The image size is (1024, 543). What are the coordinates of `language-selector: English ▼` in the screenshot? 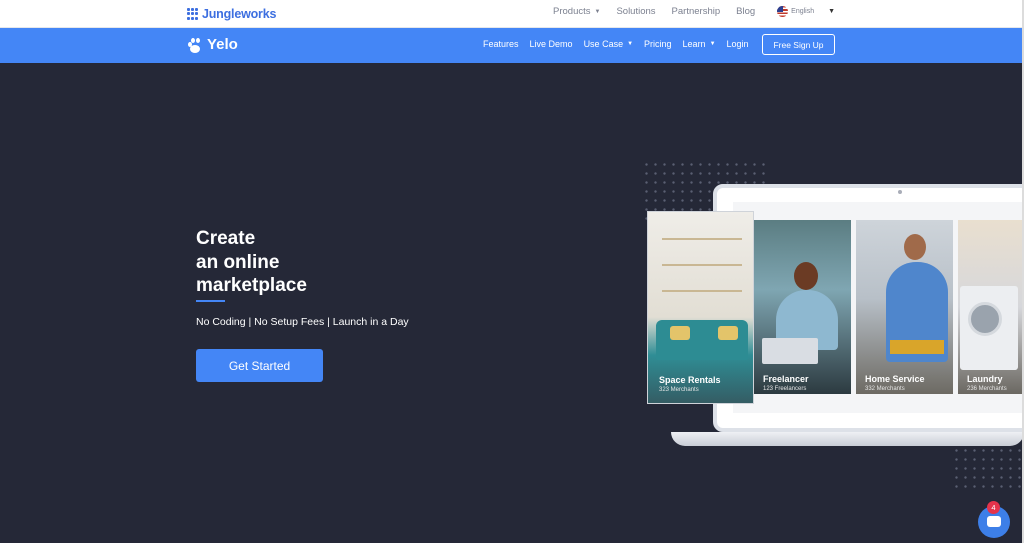 It's located at (806, 11).